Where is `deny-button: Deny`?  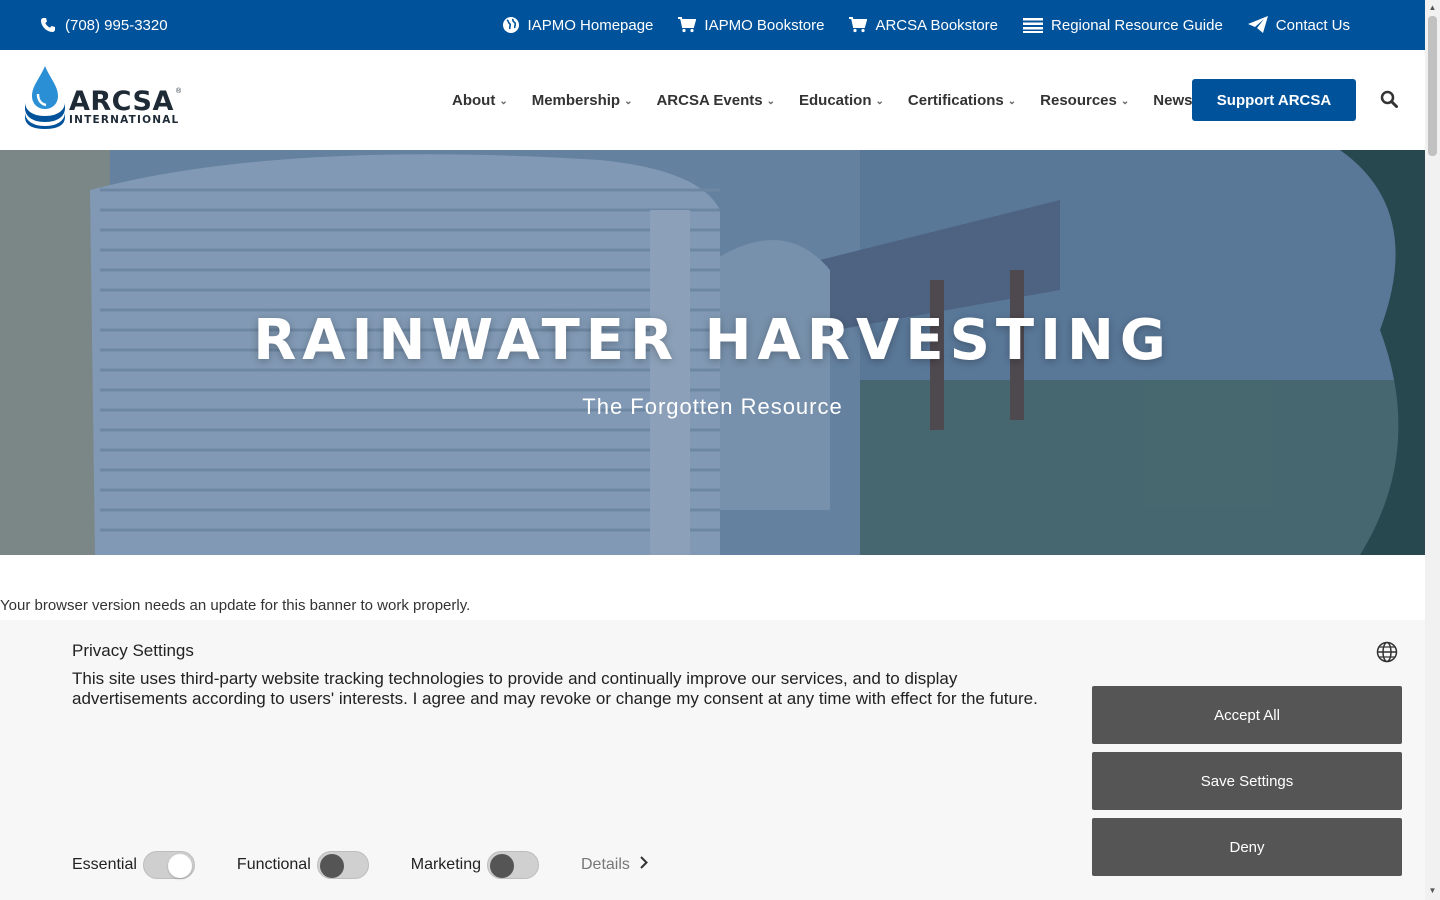 deny-button: Deny is located at coordinates (1247, 847).